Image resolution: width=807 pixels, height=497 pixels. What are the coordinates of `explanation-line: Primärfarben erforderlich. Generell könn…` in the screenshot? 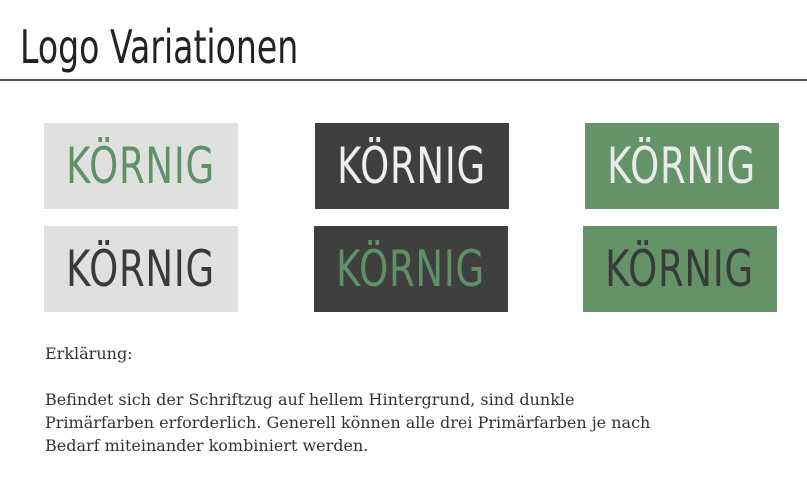 It's located at (348, 422).